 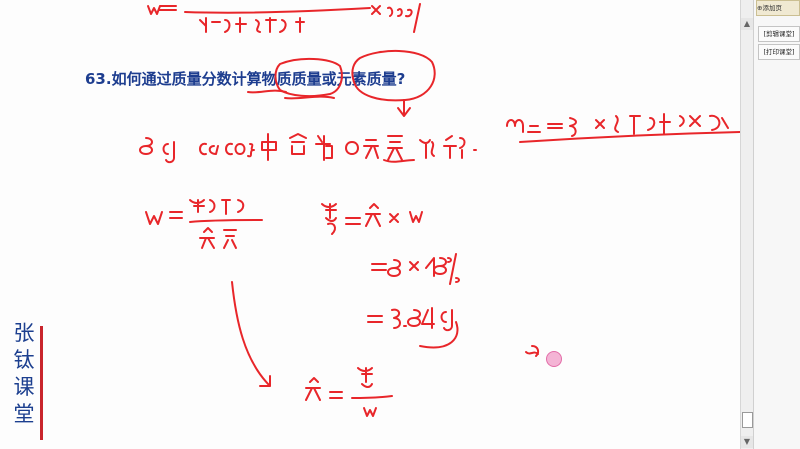 What do you see at coordinates (776, 224) in the screenshot?
I see `side-panel: ⊕添加页 [剪辑课堂] [打印课堂]` at bounding box center [776, 224].